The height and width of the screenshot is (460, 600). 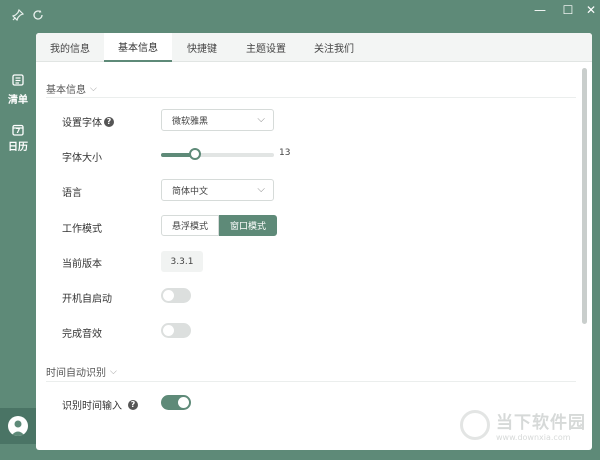 What do you see at coordinates (217, 154) in the screenshot?
I see `font-size-slider` at bounding box center [217, 154].